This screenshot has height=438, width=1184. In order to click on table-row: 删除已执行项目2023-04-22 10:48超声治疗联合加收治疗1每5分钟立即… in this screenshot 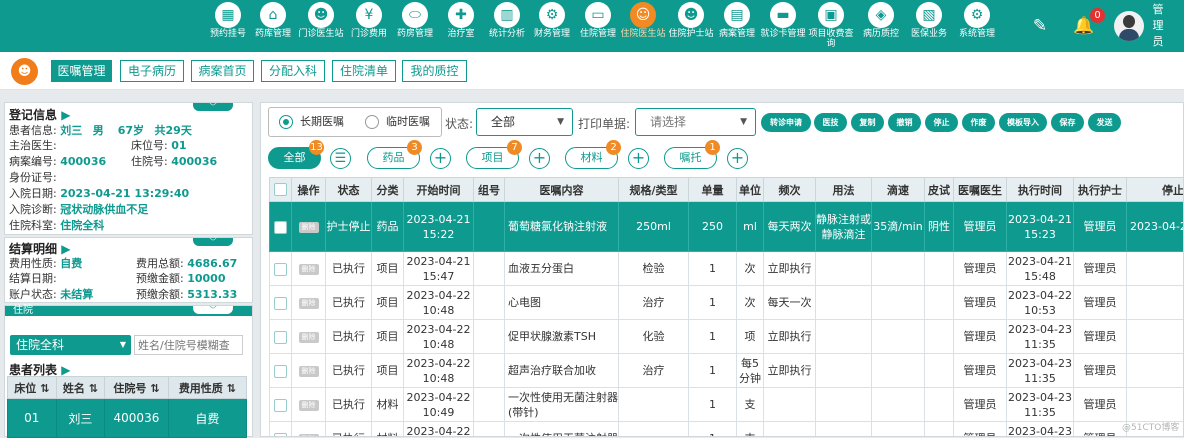, I will do `click(727, 371)`.